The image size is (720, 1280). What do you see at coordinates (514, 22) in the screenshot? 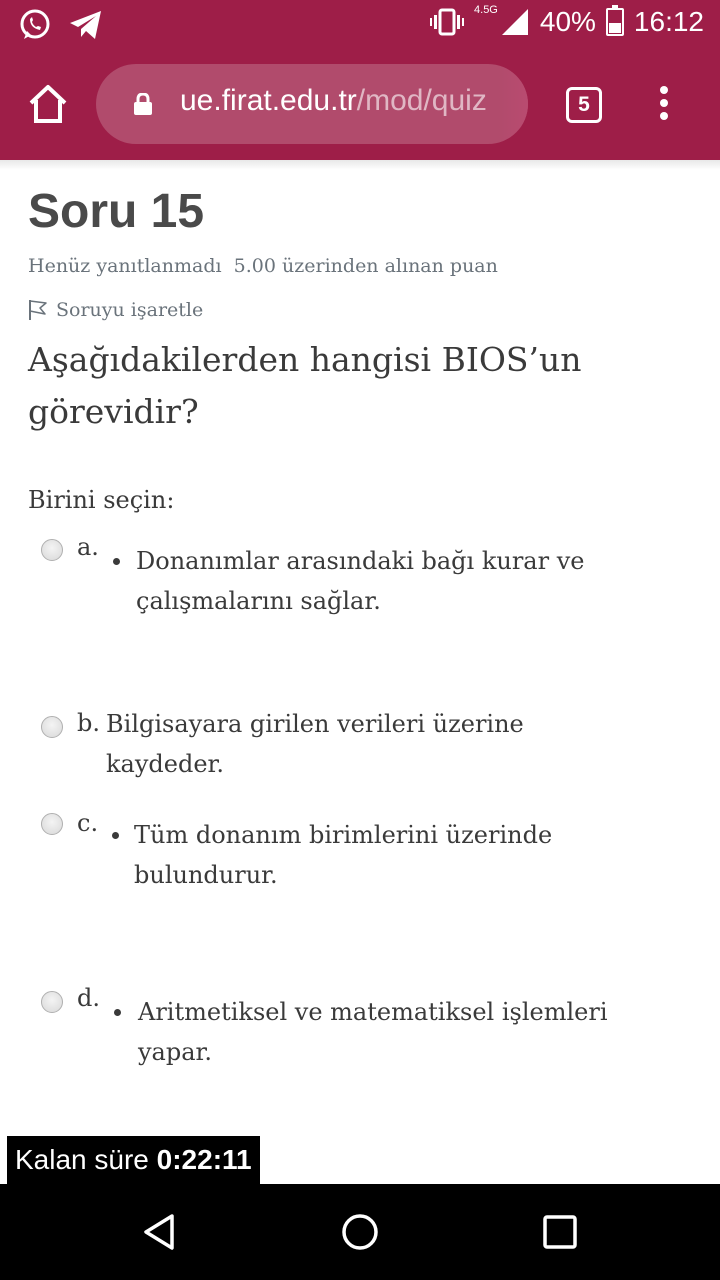
I see `signal-icon` at bounding box center [514, 22].